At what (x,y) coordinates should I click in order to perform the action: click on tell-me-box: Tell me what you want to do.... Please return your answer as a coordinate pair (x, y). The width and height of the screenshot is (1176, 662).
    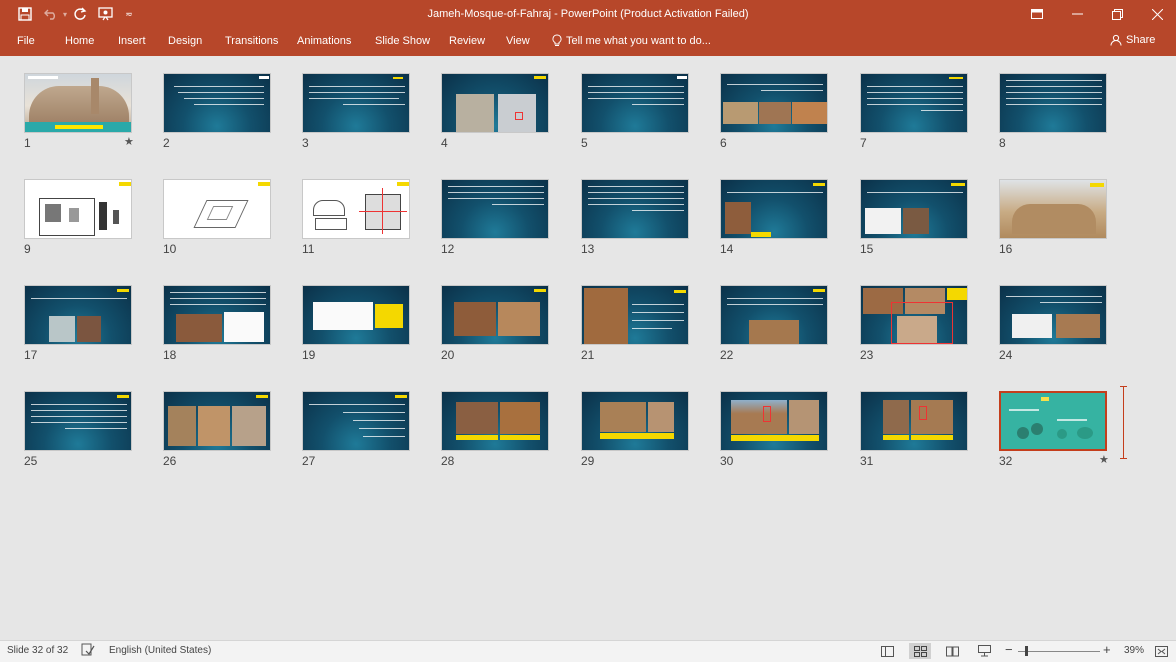
    Looking at the image, I should click on (631, 40).